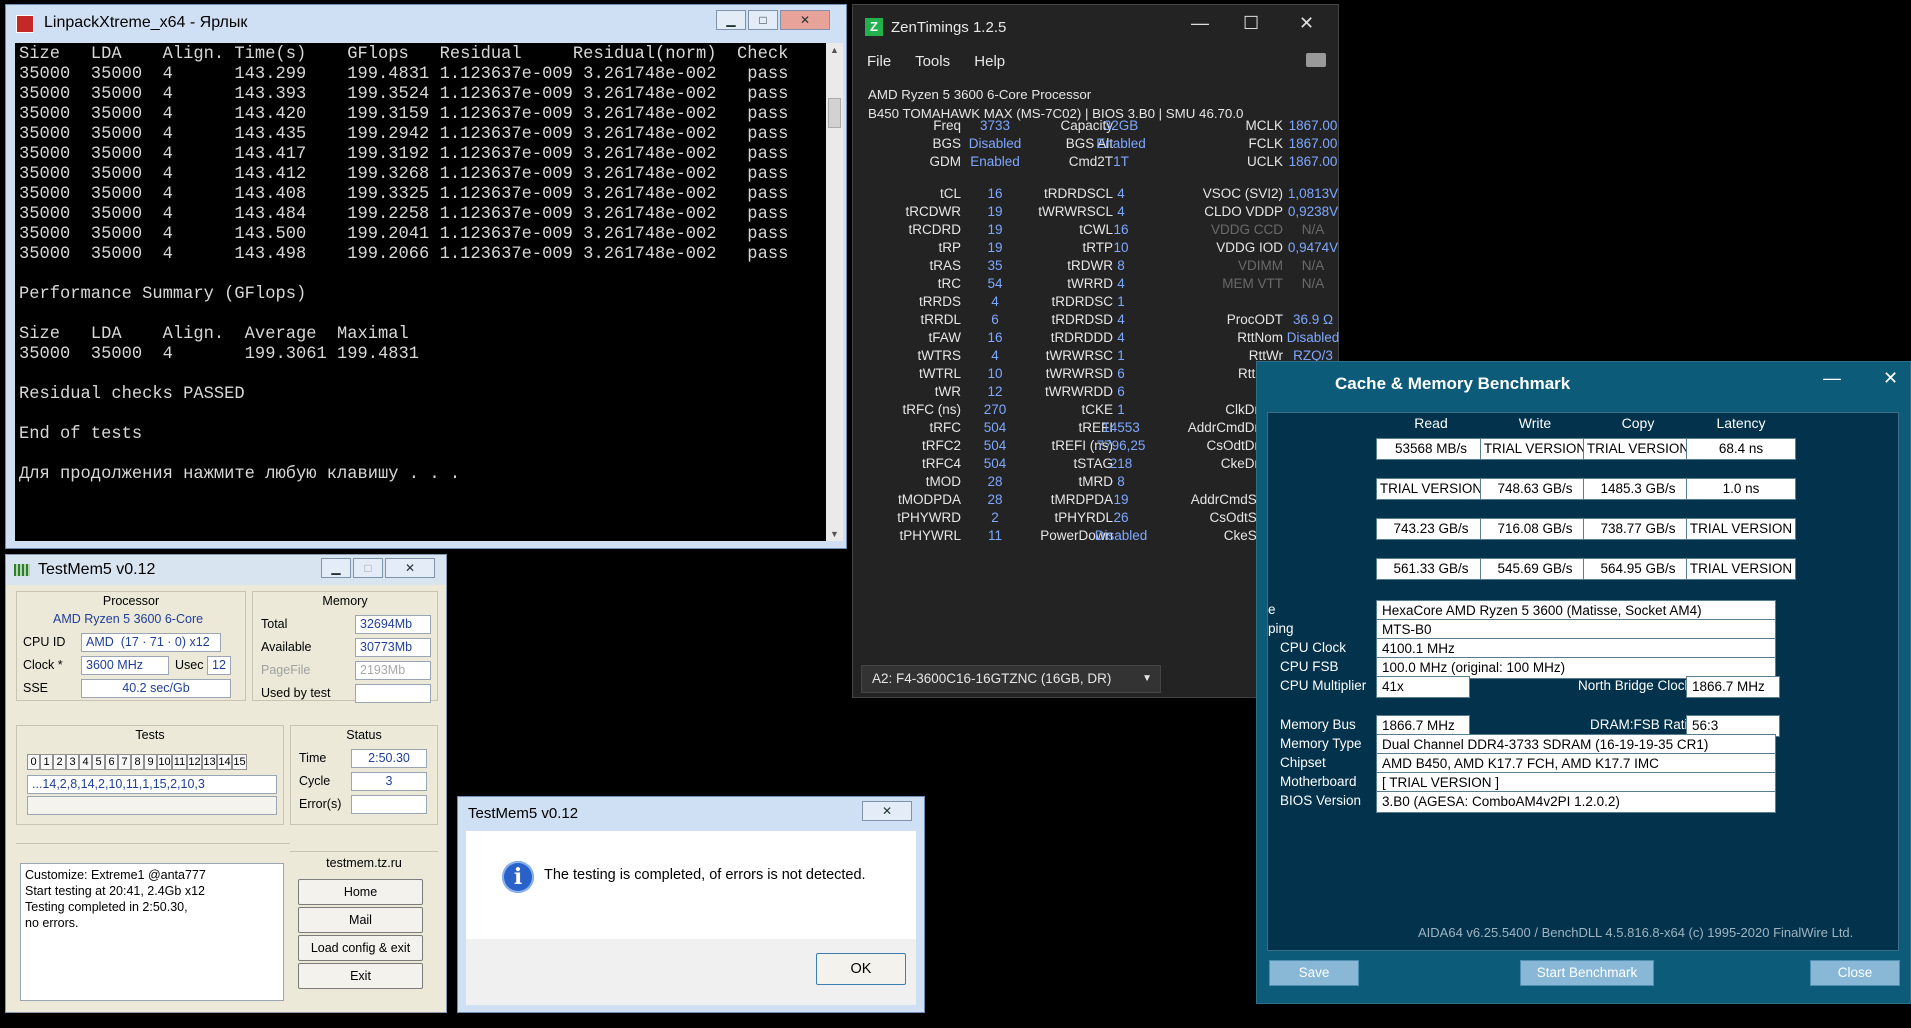  I want to click on timing-label: tFAW, so click(945, 337).